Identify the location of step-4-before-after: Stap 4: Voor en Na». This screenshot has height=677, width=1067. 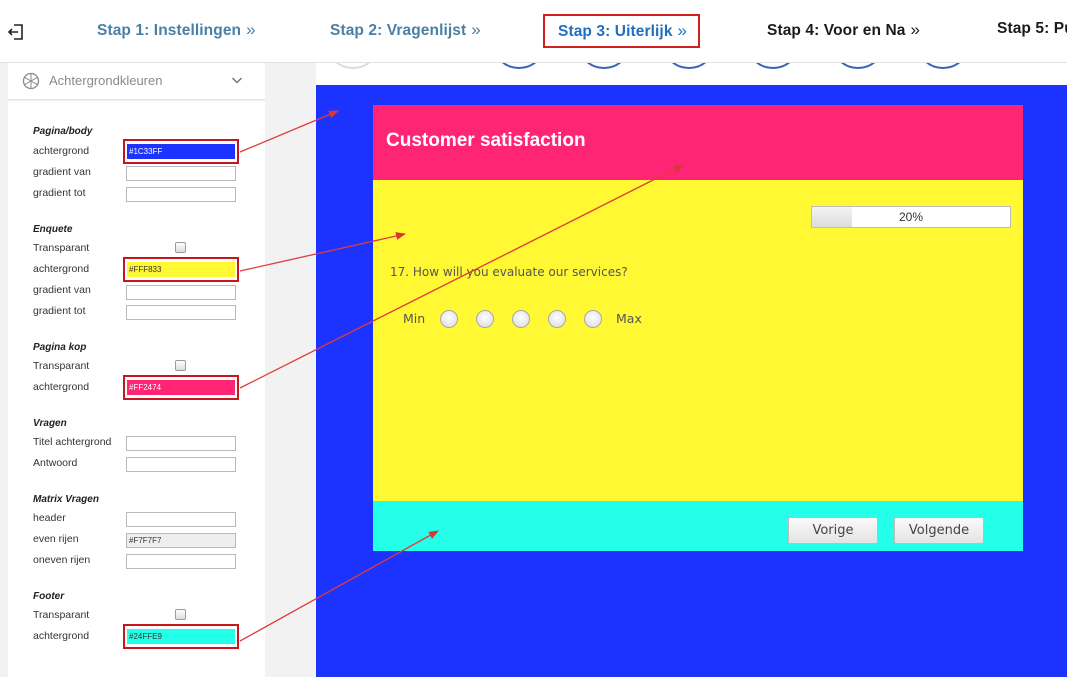
(843, 30).